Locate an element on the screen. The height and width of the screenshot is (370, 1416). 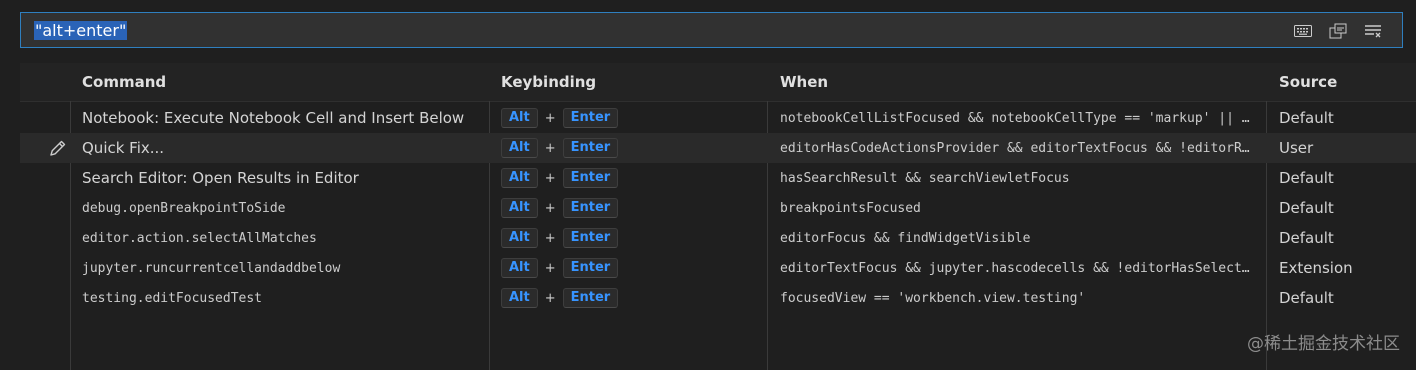
column-header-keybinding: Keybinding is located at coordinates (548, 82).